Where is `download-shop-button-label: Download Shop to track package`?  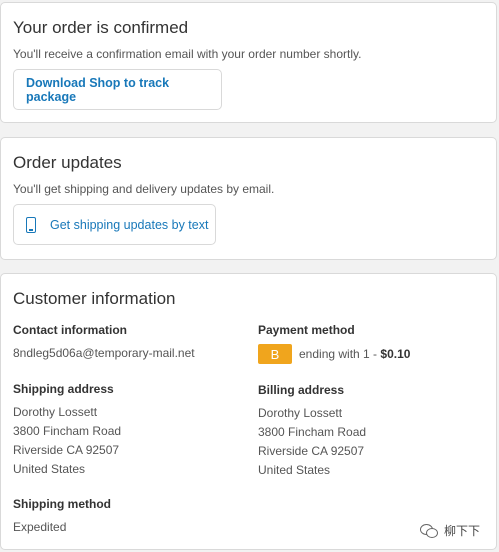
download-shop-button-label: Download Shop to track package is located at coordinates (98, 89).